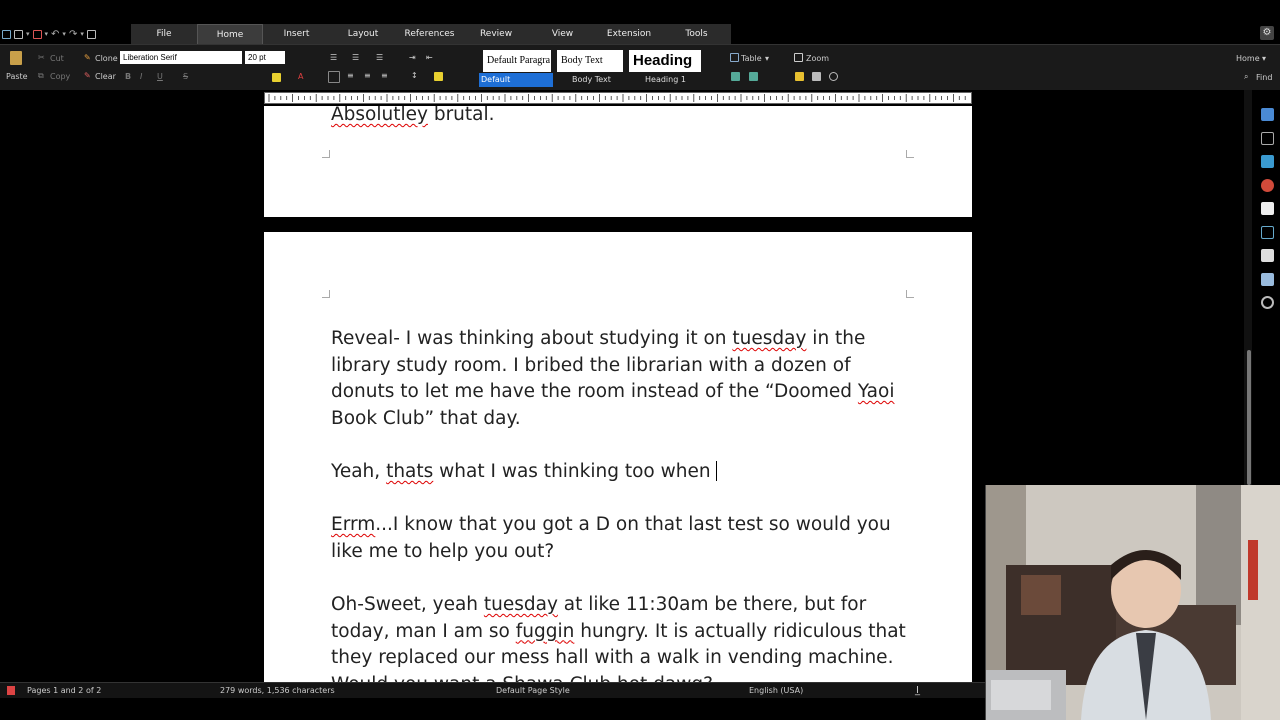 This screenshot has height=720, width=1280. I want to click on underline-icon: U, so click(160, 76).